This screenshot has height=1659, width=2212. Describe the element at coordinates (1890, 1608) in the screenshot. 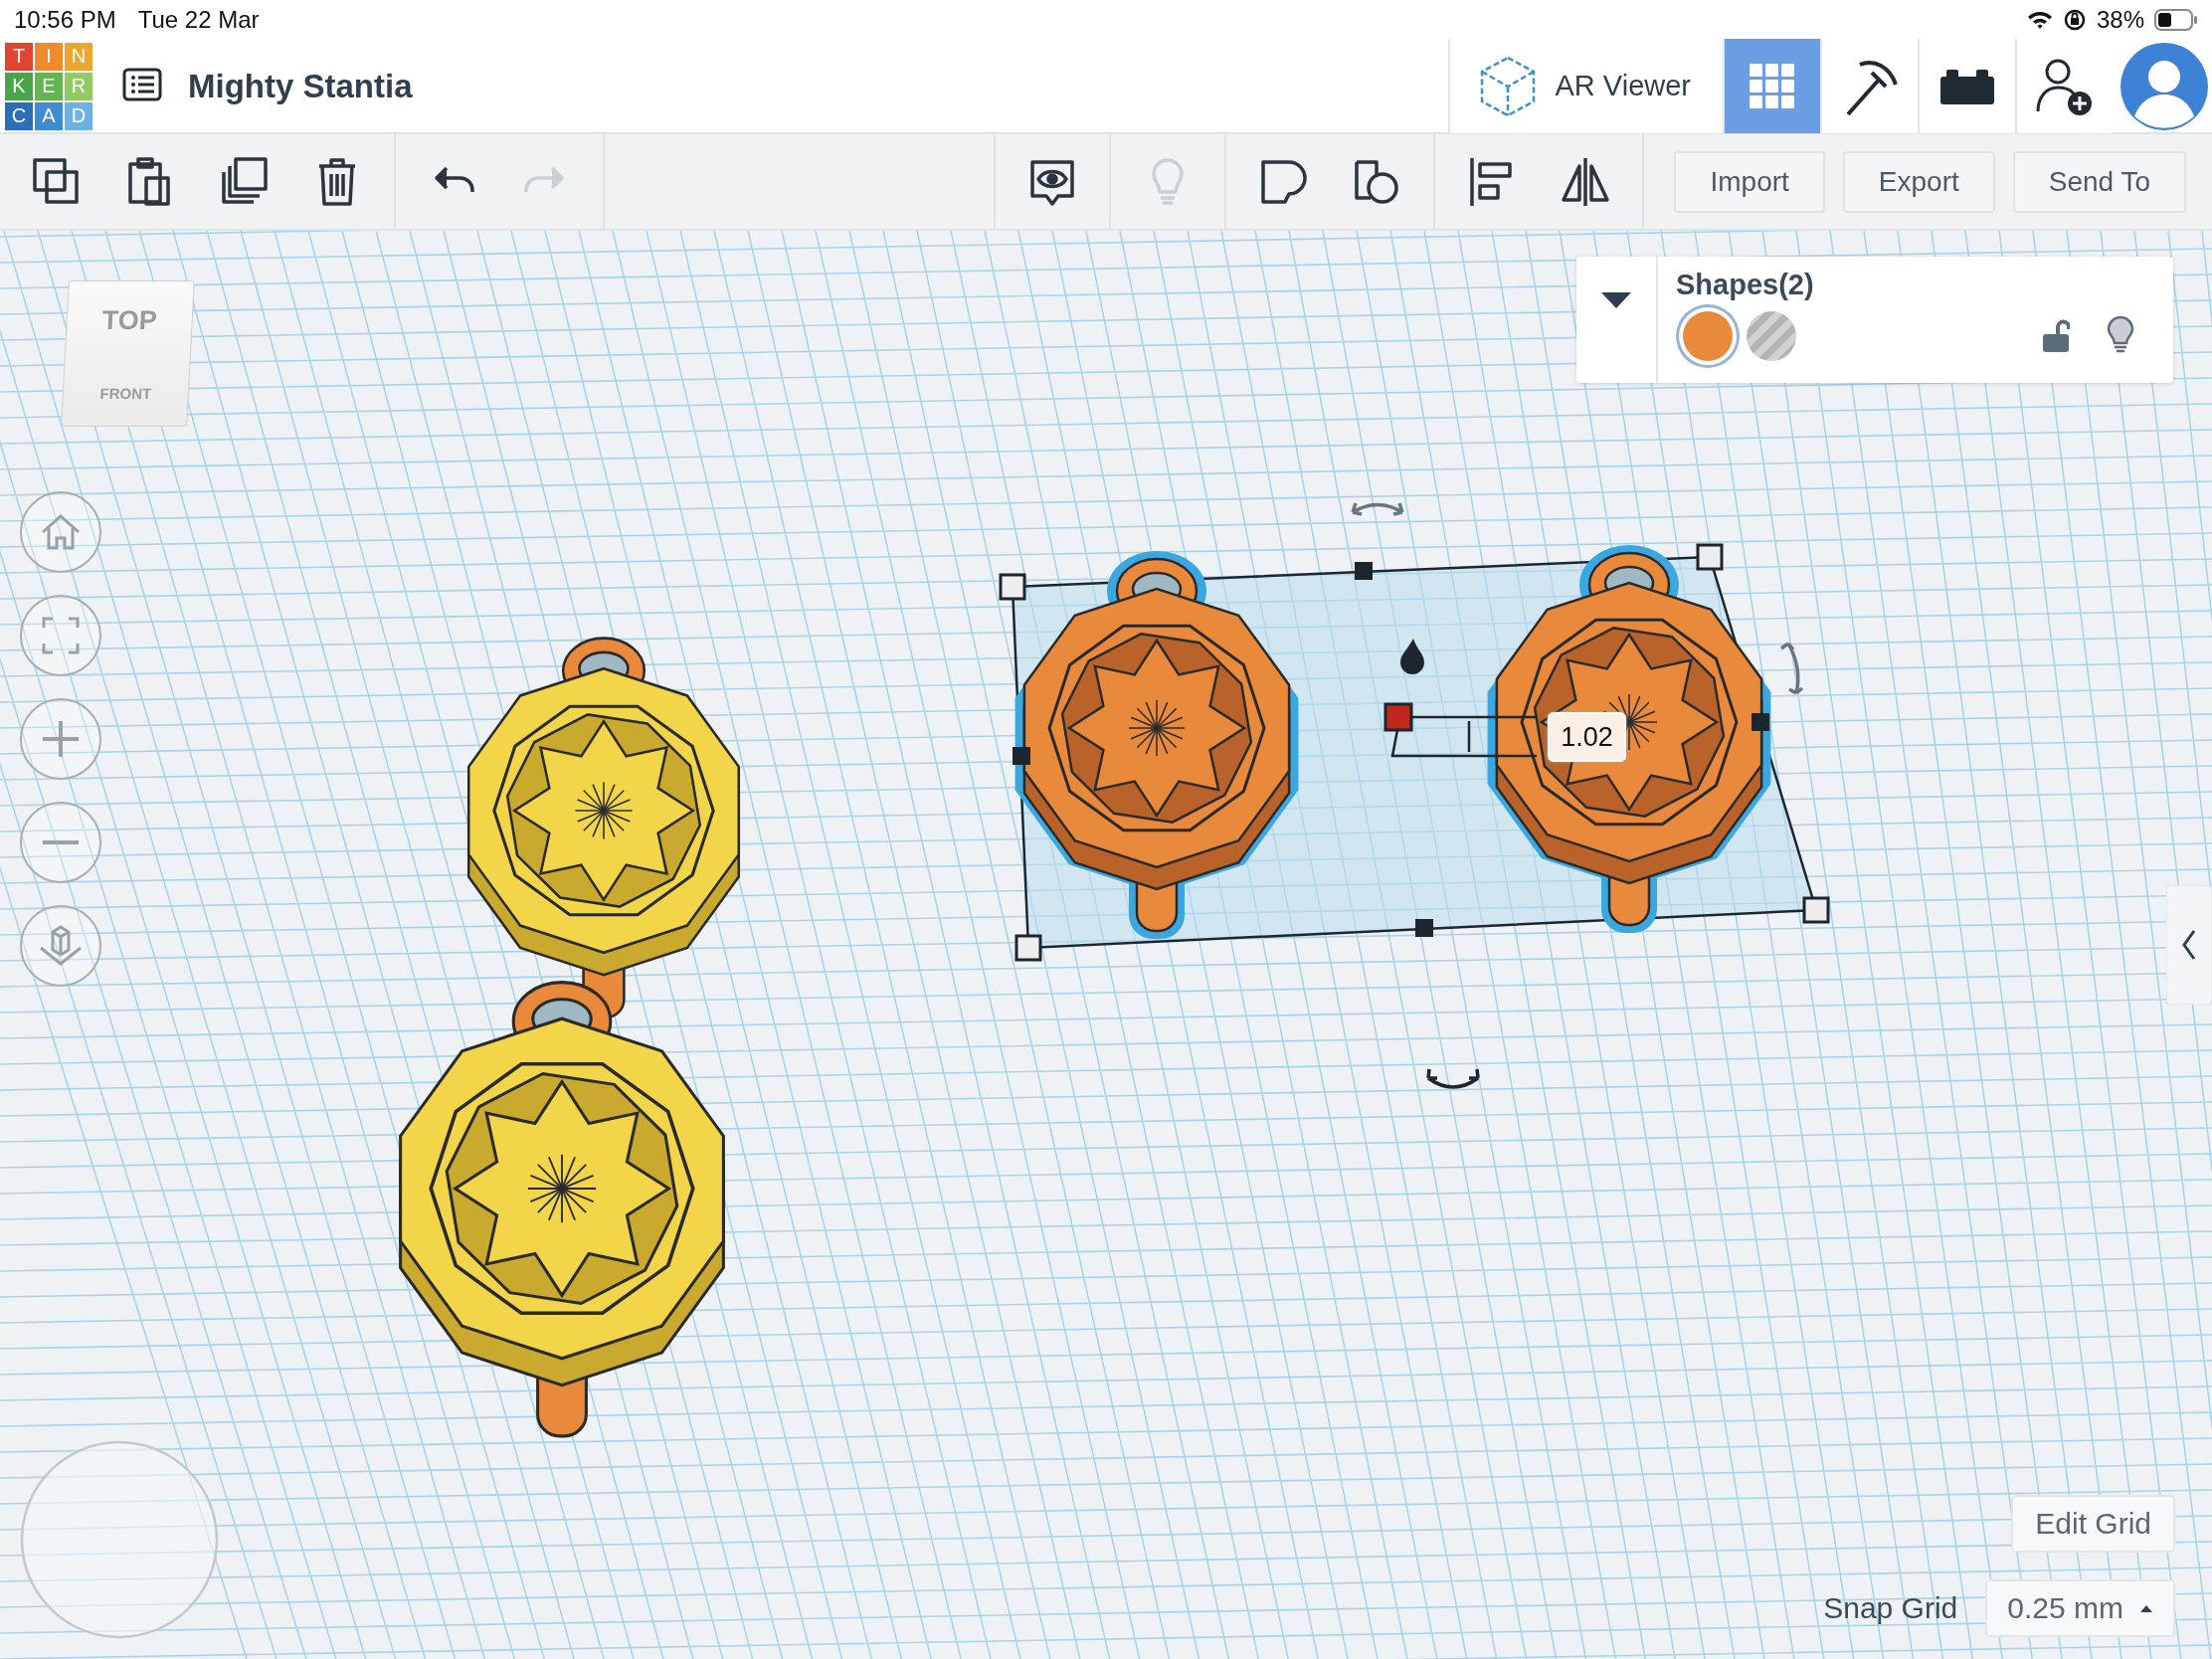

I see `snap-grid-label: Snap Grid` at that location.